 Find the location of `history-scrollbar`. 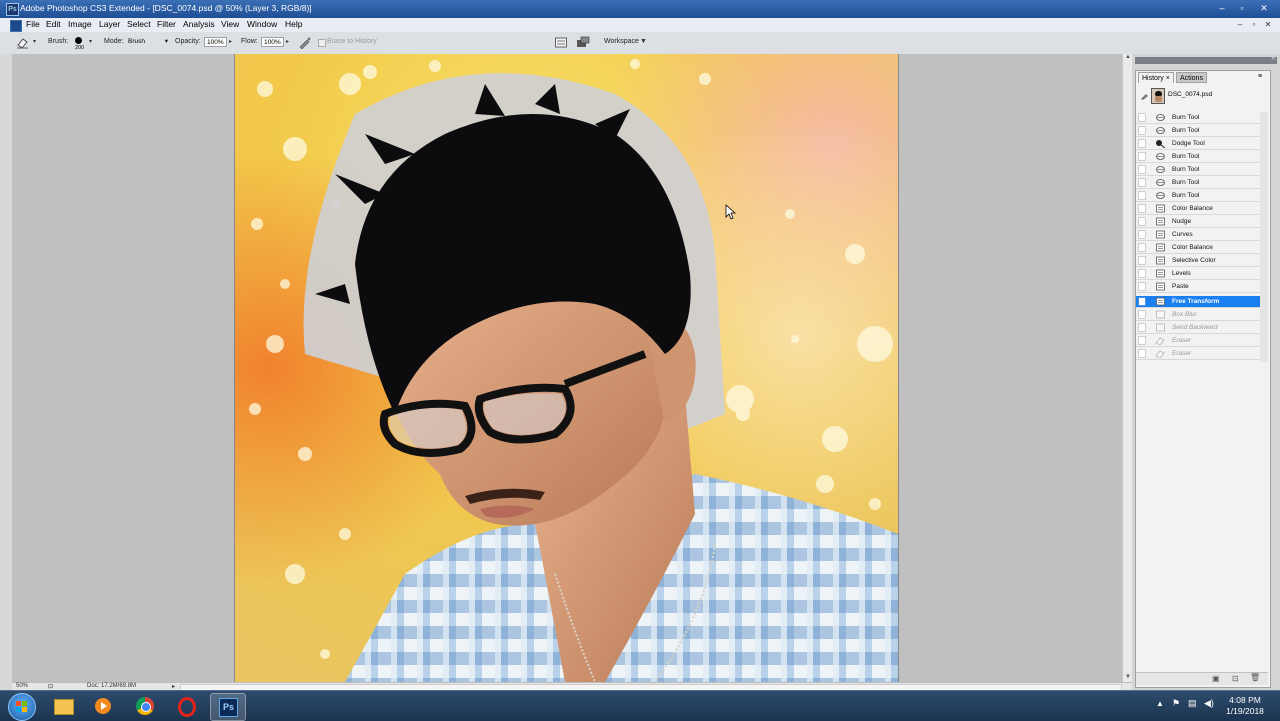

history-scrollbar is located at coordinates (1264, 237).